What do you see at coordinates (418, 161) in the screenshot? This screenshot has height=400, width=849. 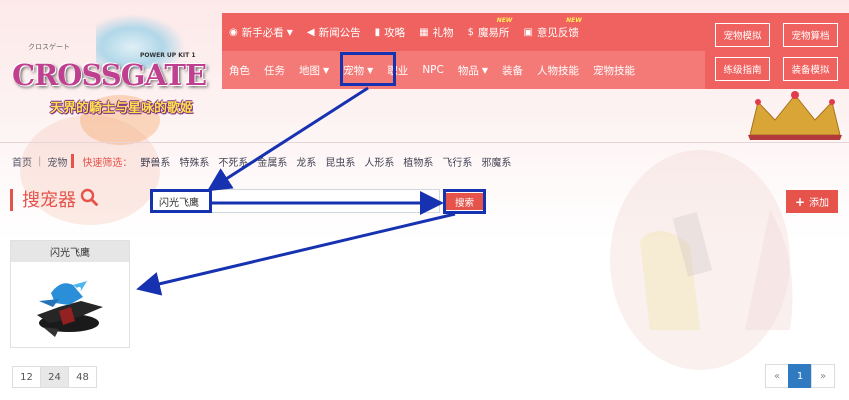 I see `filter-link: 植物系` at bounding box center [418, 161].